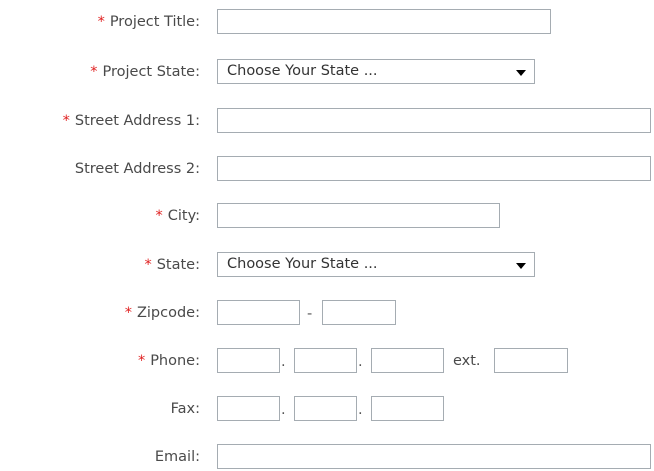 The image size is (654, 471). I want to click on city-row: * City:, so click(327, 216).